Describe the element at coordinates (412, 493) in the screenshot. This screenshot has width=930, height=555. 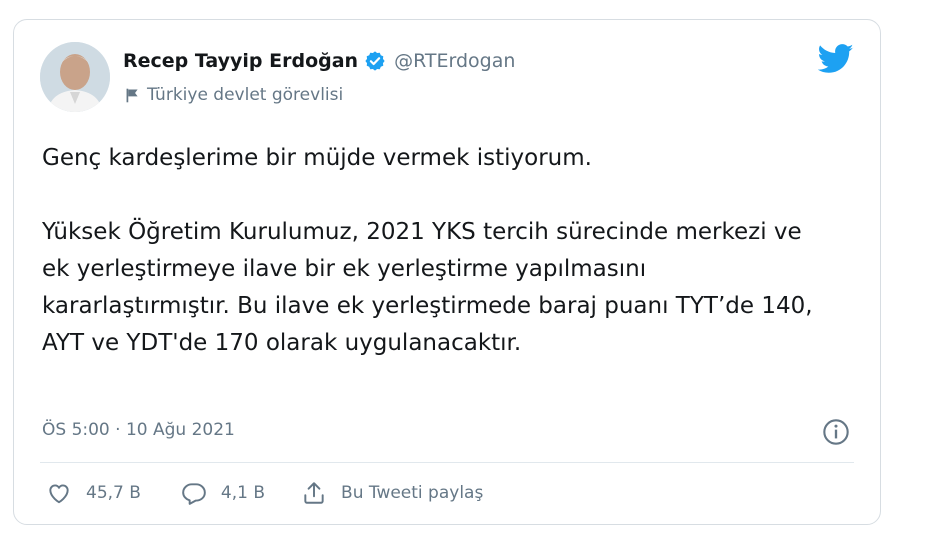
I see `share-label: Bu Tweeti paylaş` at that location.